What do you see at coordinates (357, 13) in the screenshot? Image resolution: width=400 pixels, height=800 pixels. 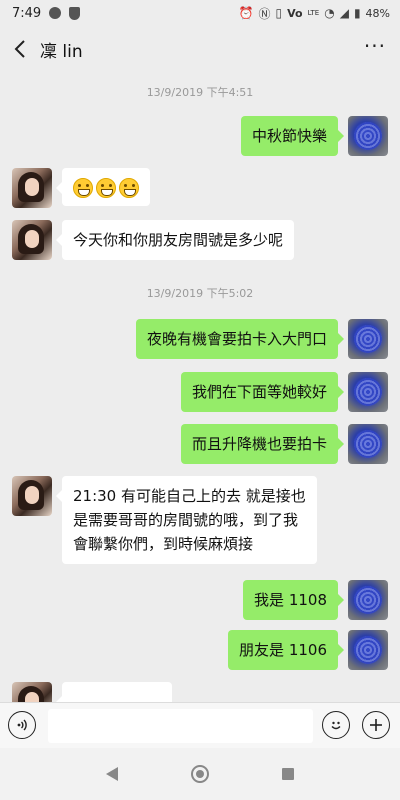 I see `battery-icon: ▮` at bounding box center [357, 13].